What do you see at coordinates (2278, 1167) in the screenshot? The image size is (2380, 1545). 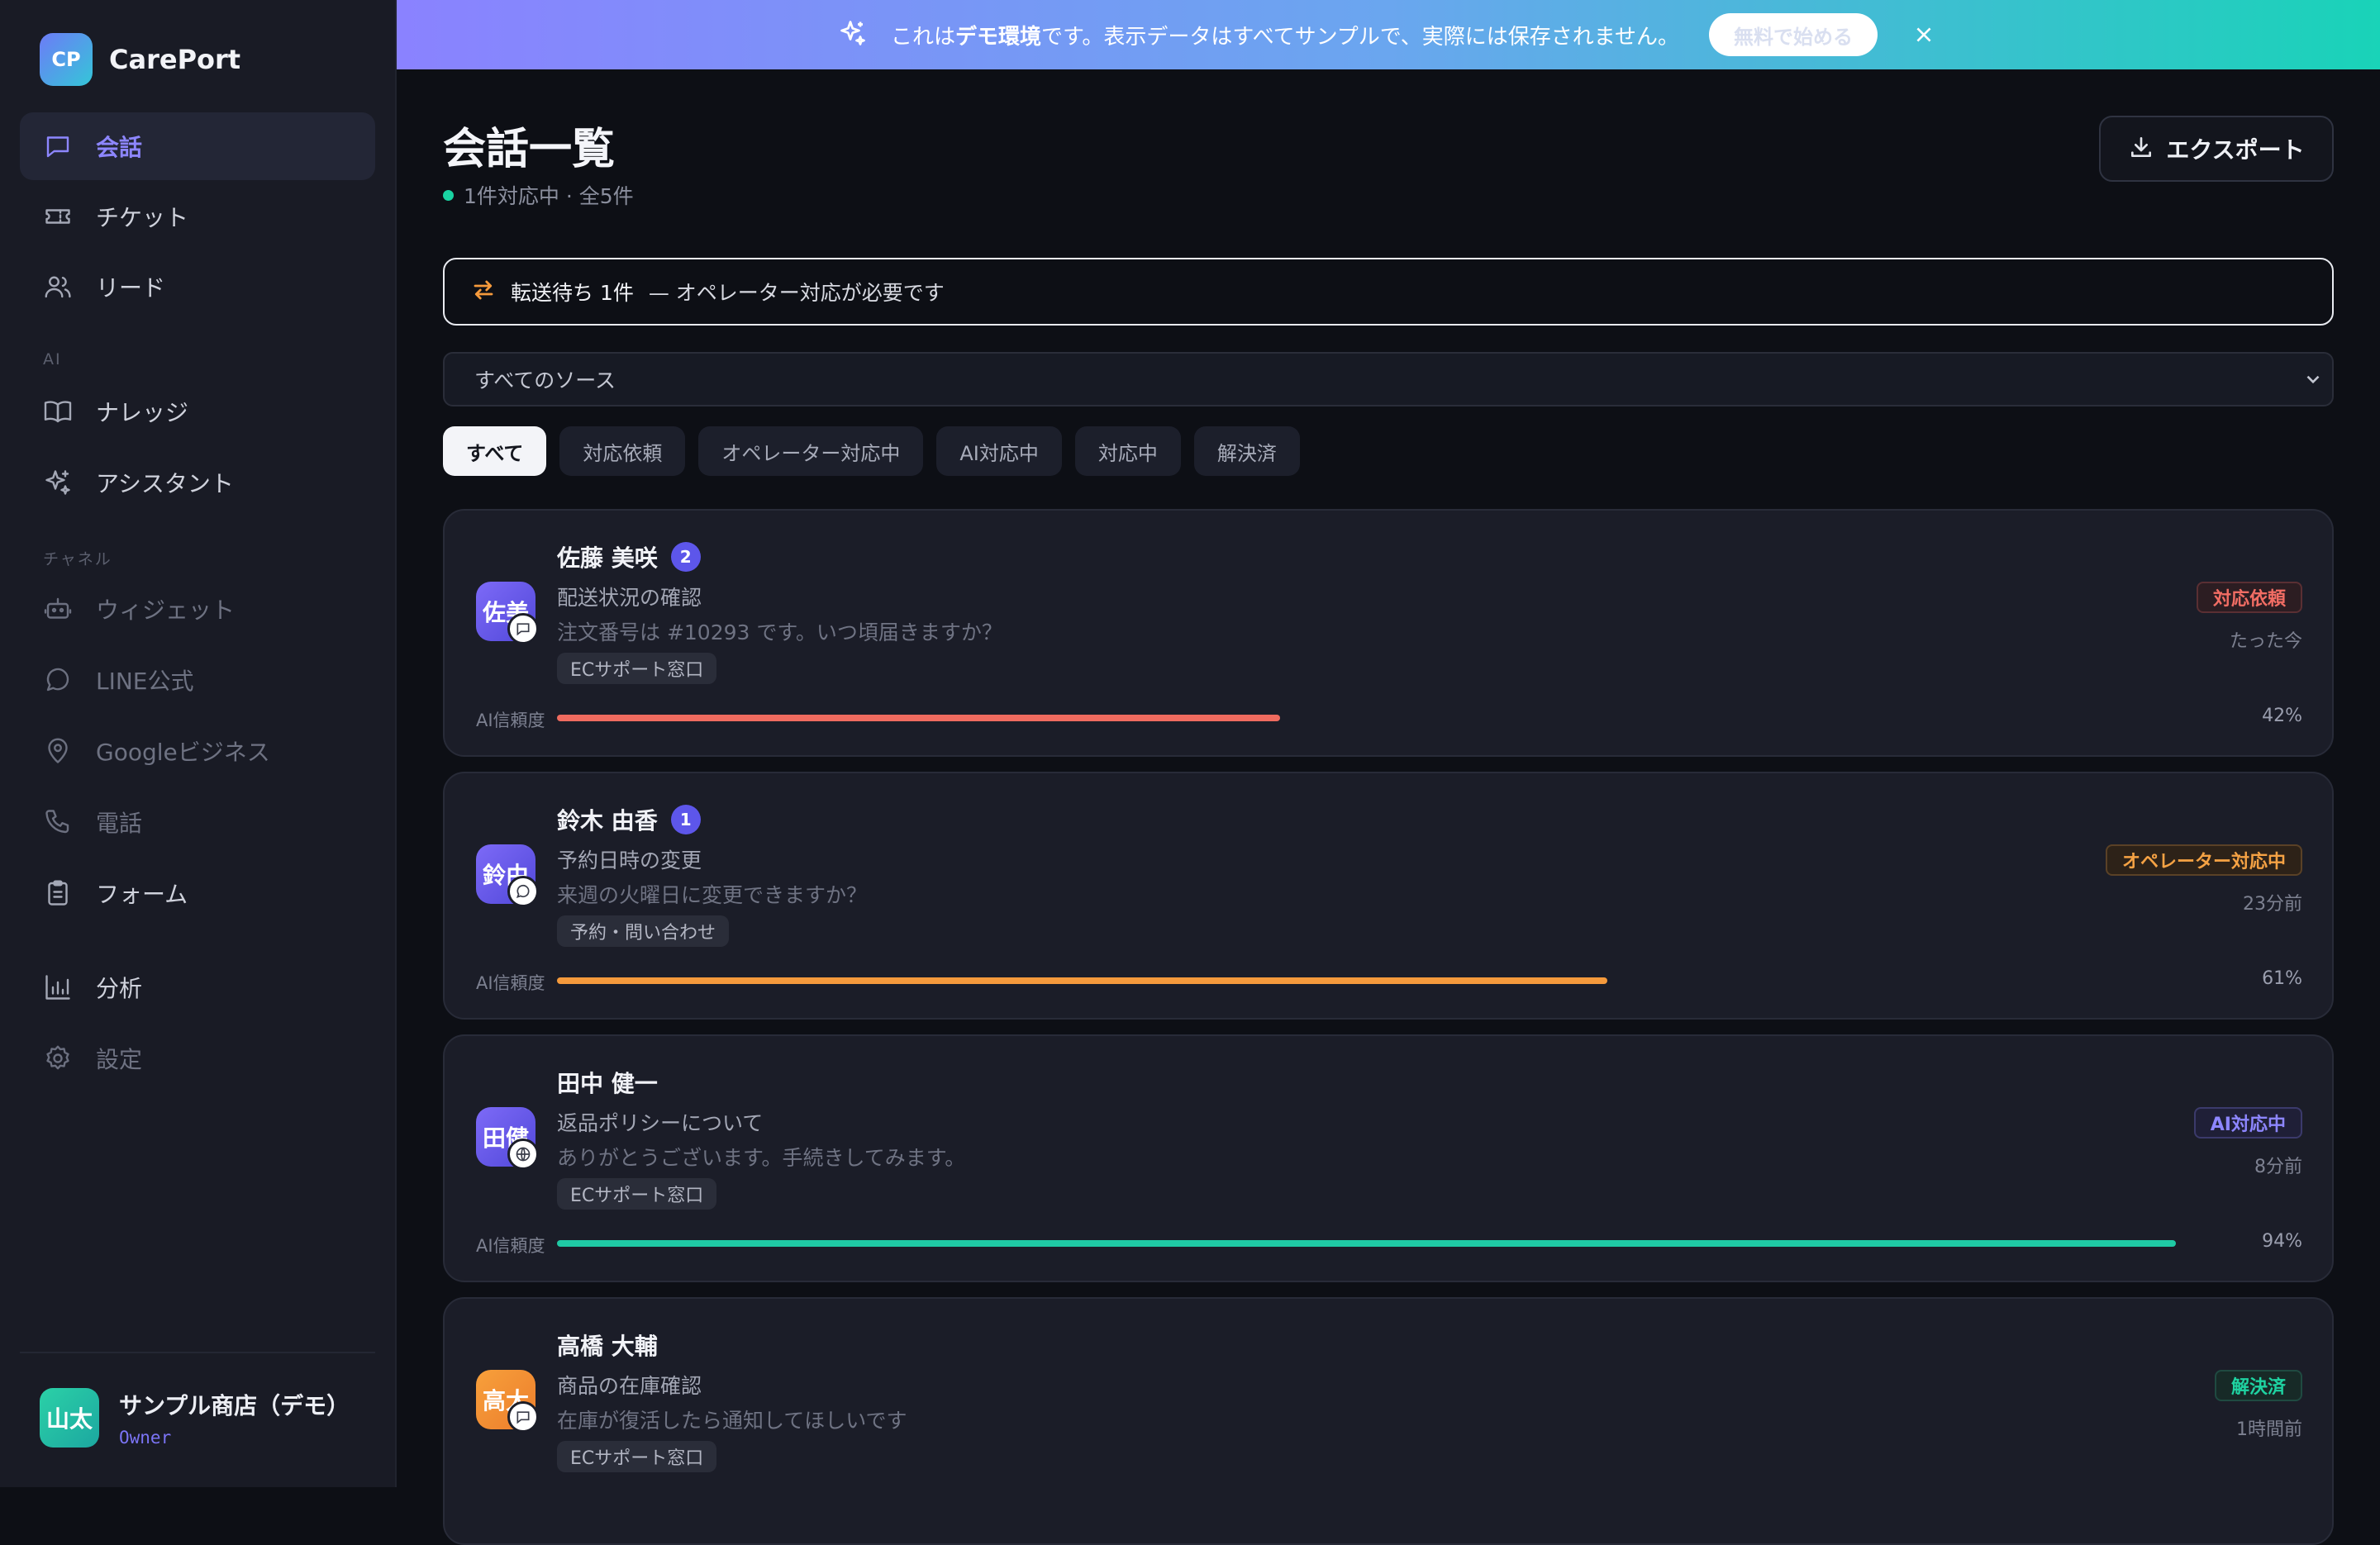 I see `timestamp: 8分前` at bounding box center [2278, 1167].